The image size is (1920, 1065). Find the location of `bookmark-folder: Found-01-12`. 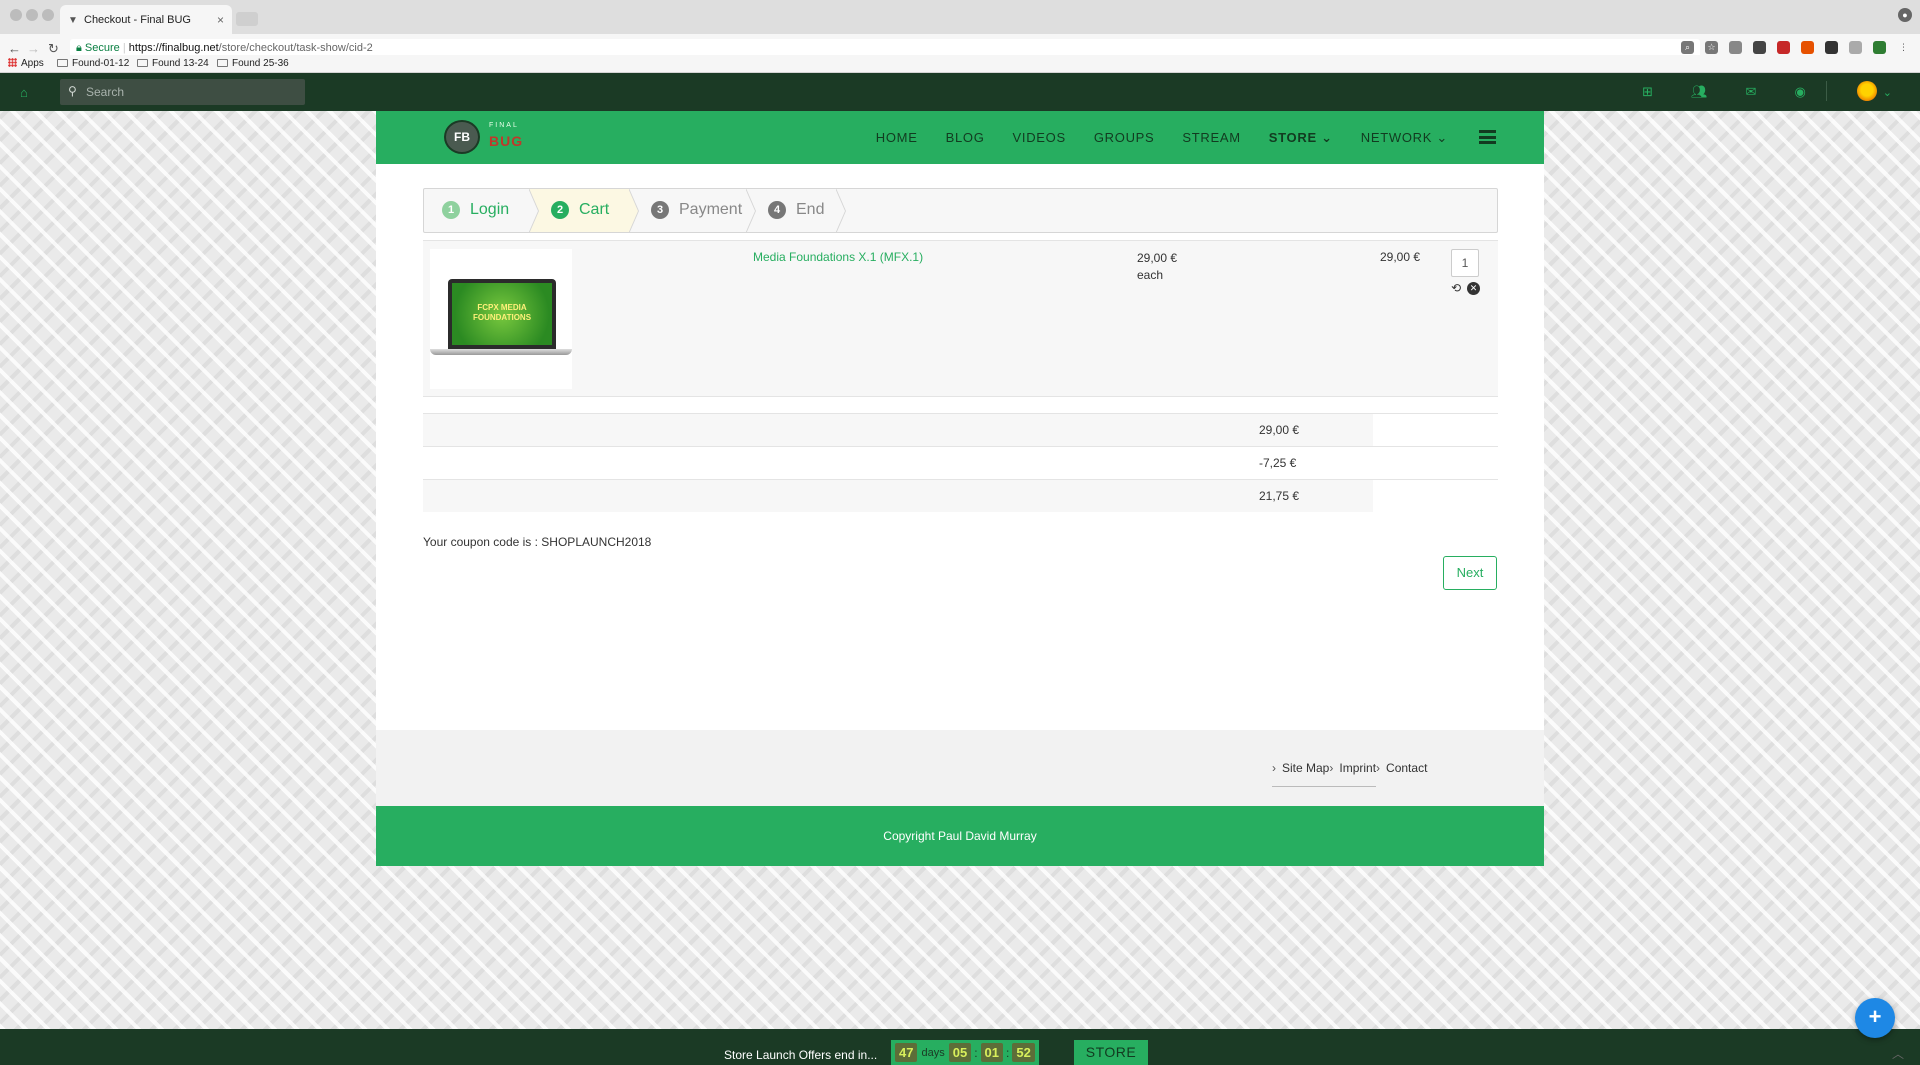

bookmark-folder: Found-01-12 is located at coordinates (93, 63).